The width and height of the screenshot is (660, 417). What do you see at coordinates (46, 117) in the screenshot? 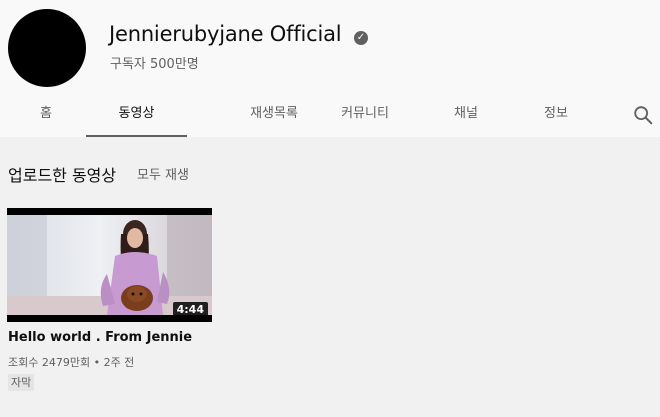
I see `tab-home: 홈` at bounding box center [46, 117].